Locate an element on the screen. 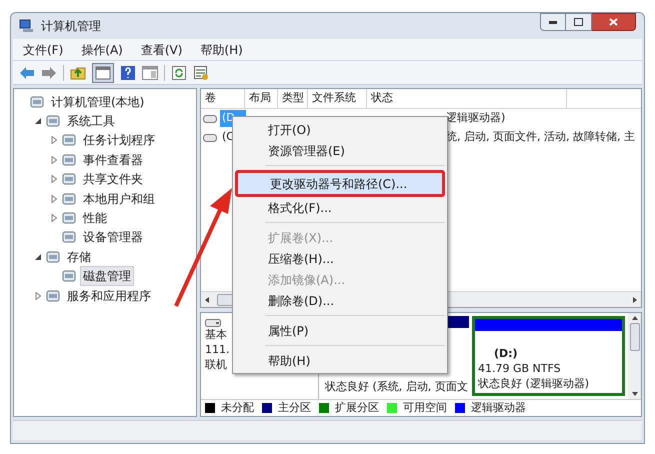  legend-label: 逻辑驱动器 is located at coordinates (498, 408).